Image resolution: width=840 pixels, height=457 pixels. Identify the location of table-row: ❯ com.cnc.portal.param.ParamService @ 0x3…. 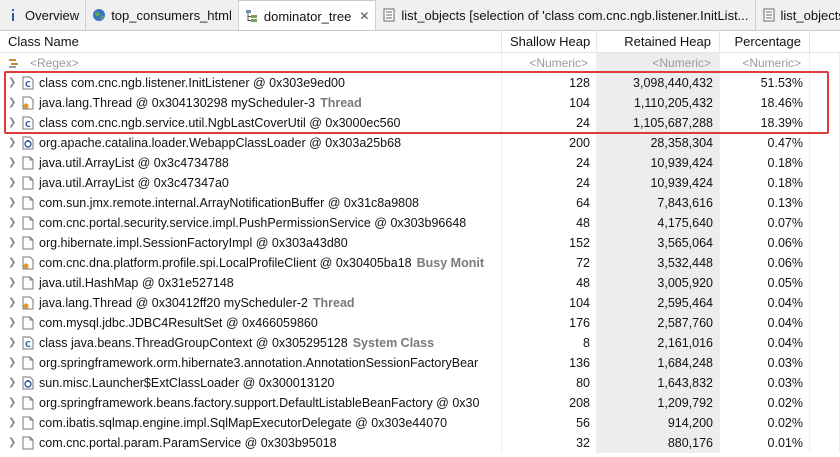
(420, 443).